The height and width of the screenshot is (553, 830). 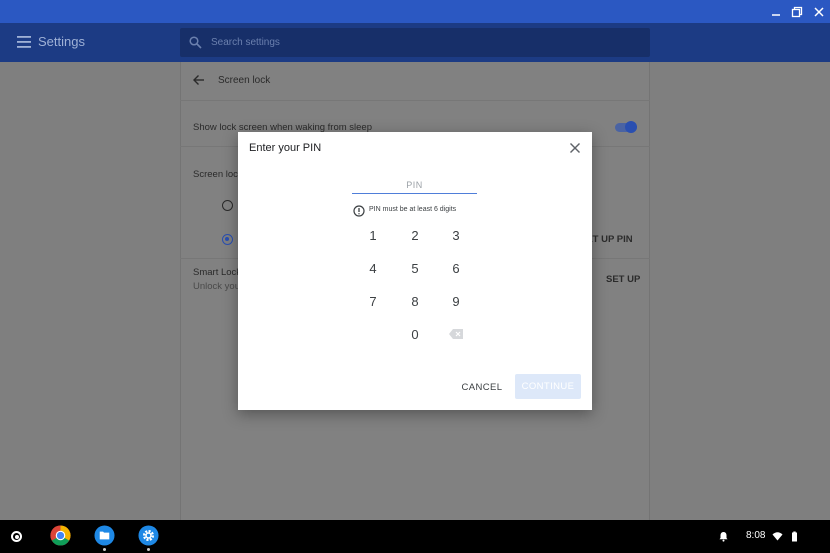 What do you see at coordinates (217, 272) in the screenshot?
I see `smart-lock-label: Smart Lock` at bounding box center [217, 272].